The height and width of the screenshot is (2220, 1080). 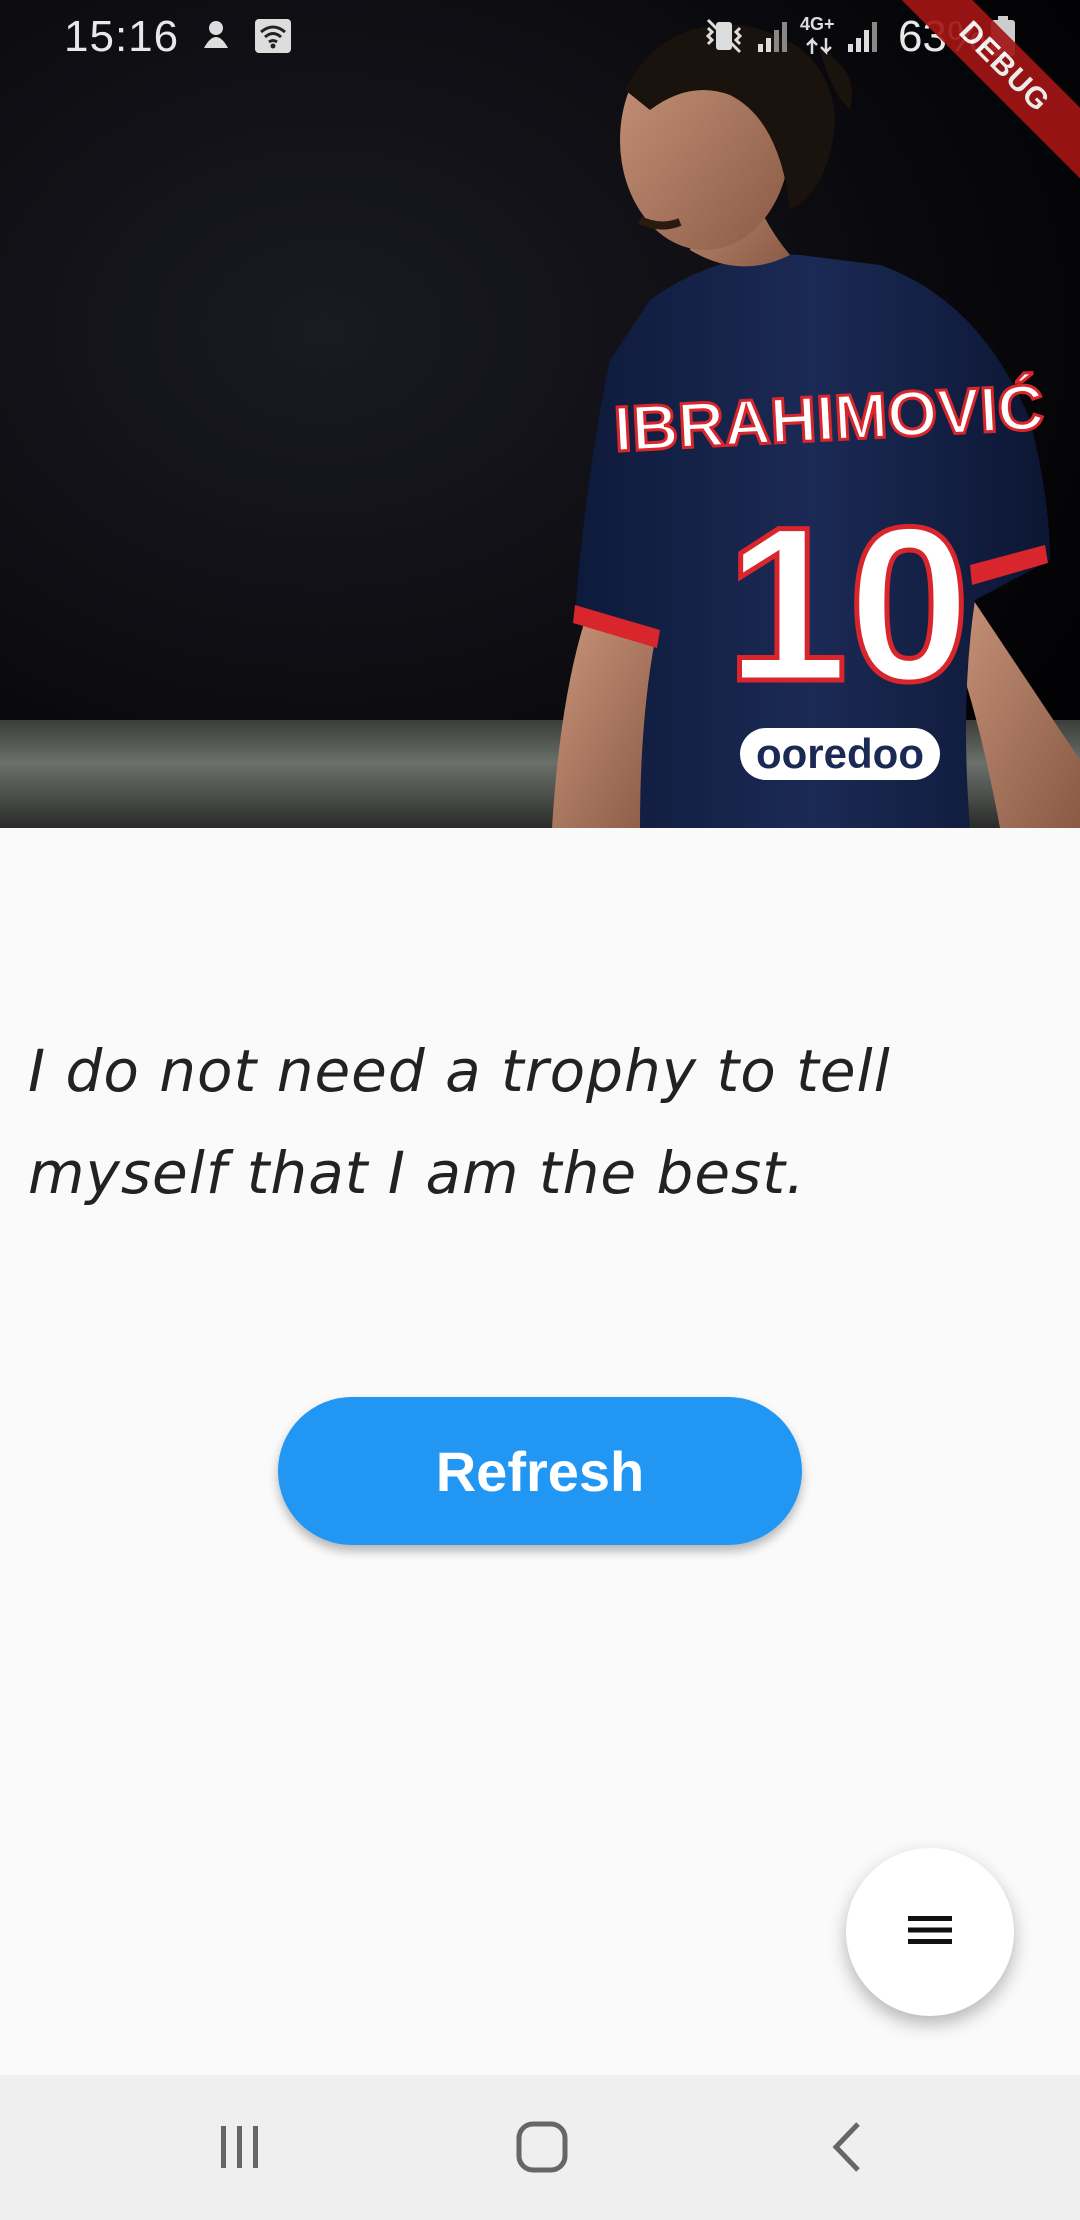 What do you see at coordinates (819, 48) in the screenshot?
I see `data-arrows-icon` at bounding box center [819, 48].